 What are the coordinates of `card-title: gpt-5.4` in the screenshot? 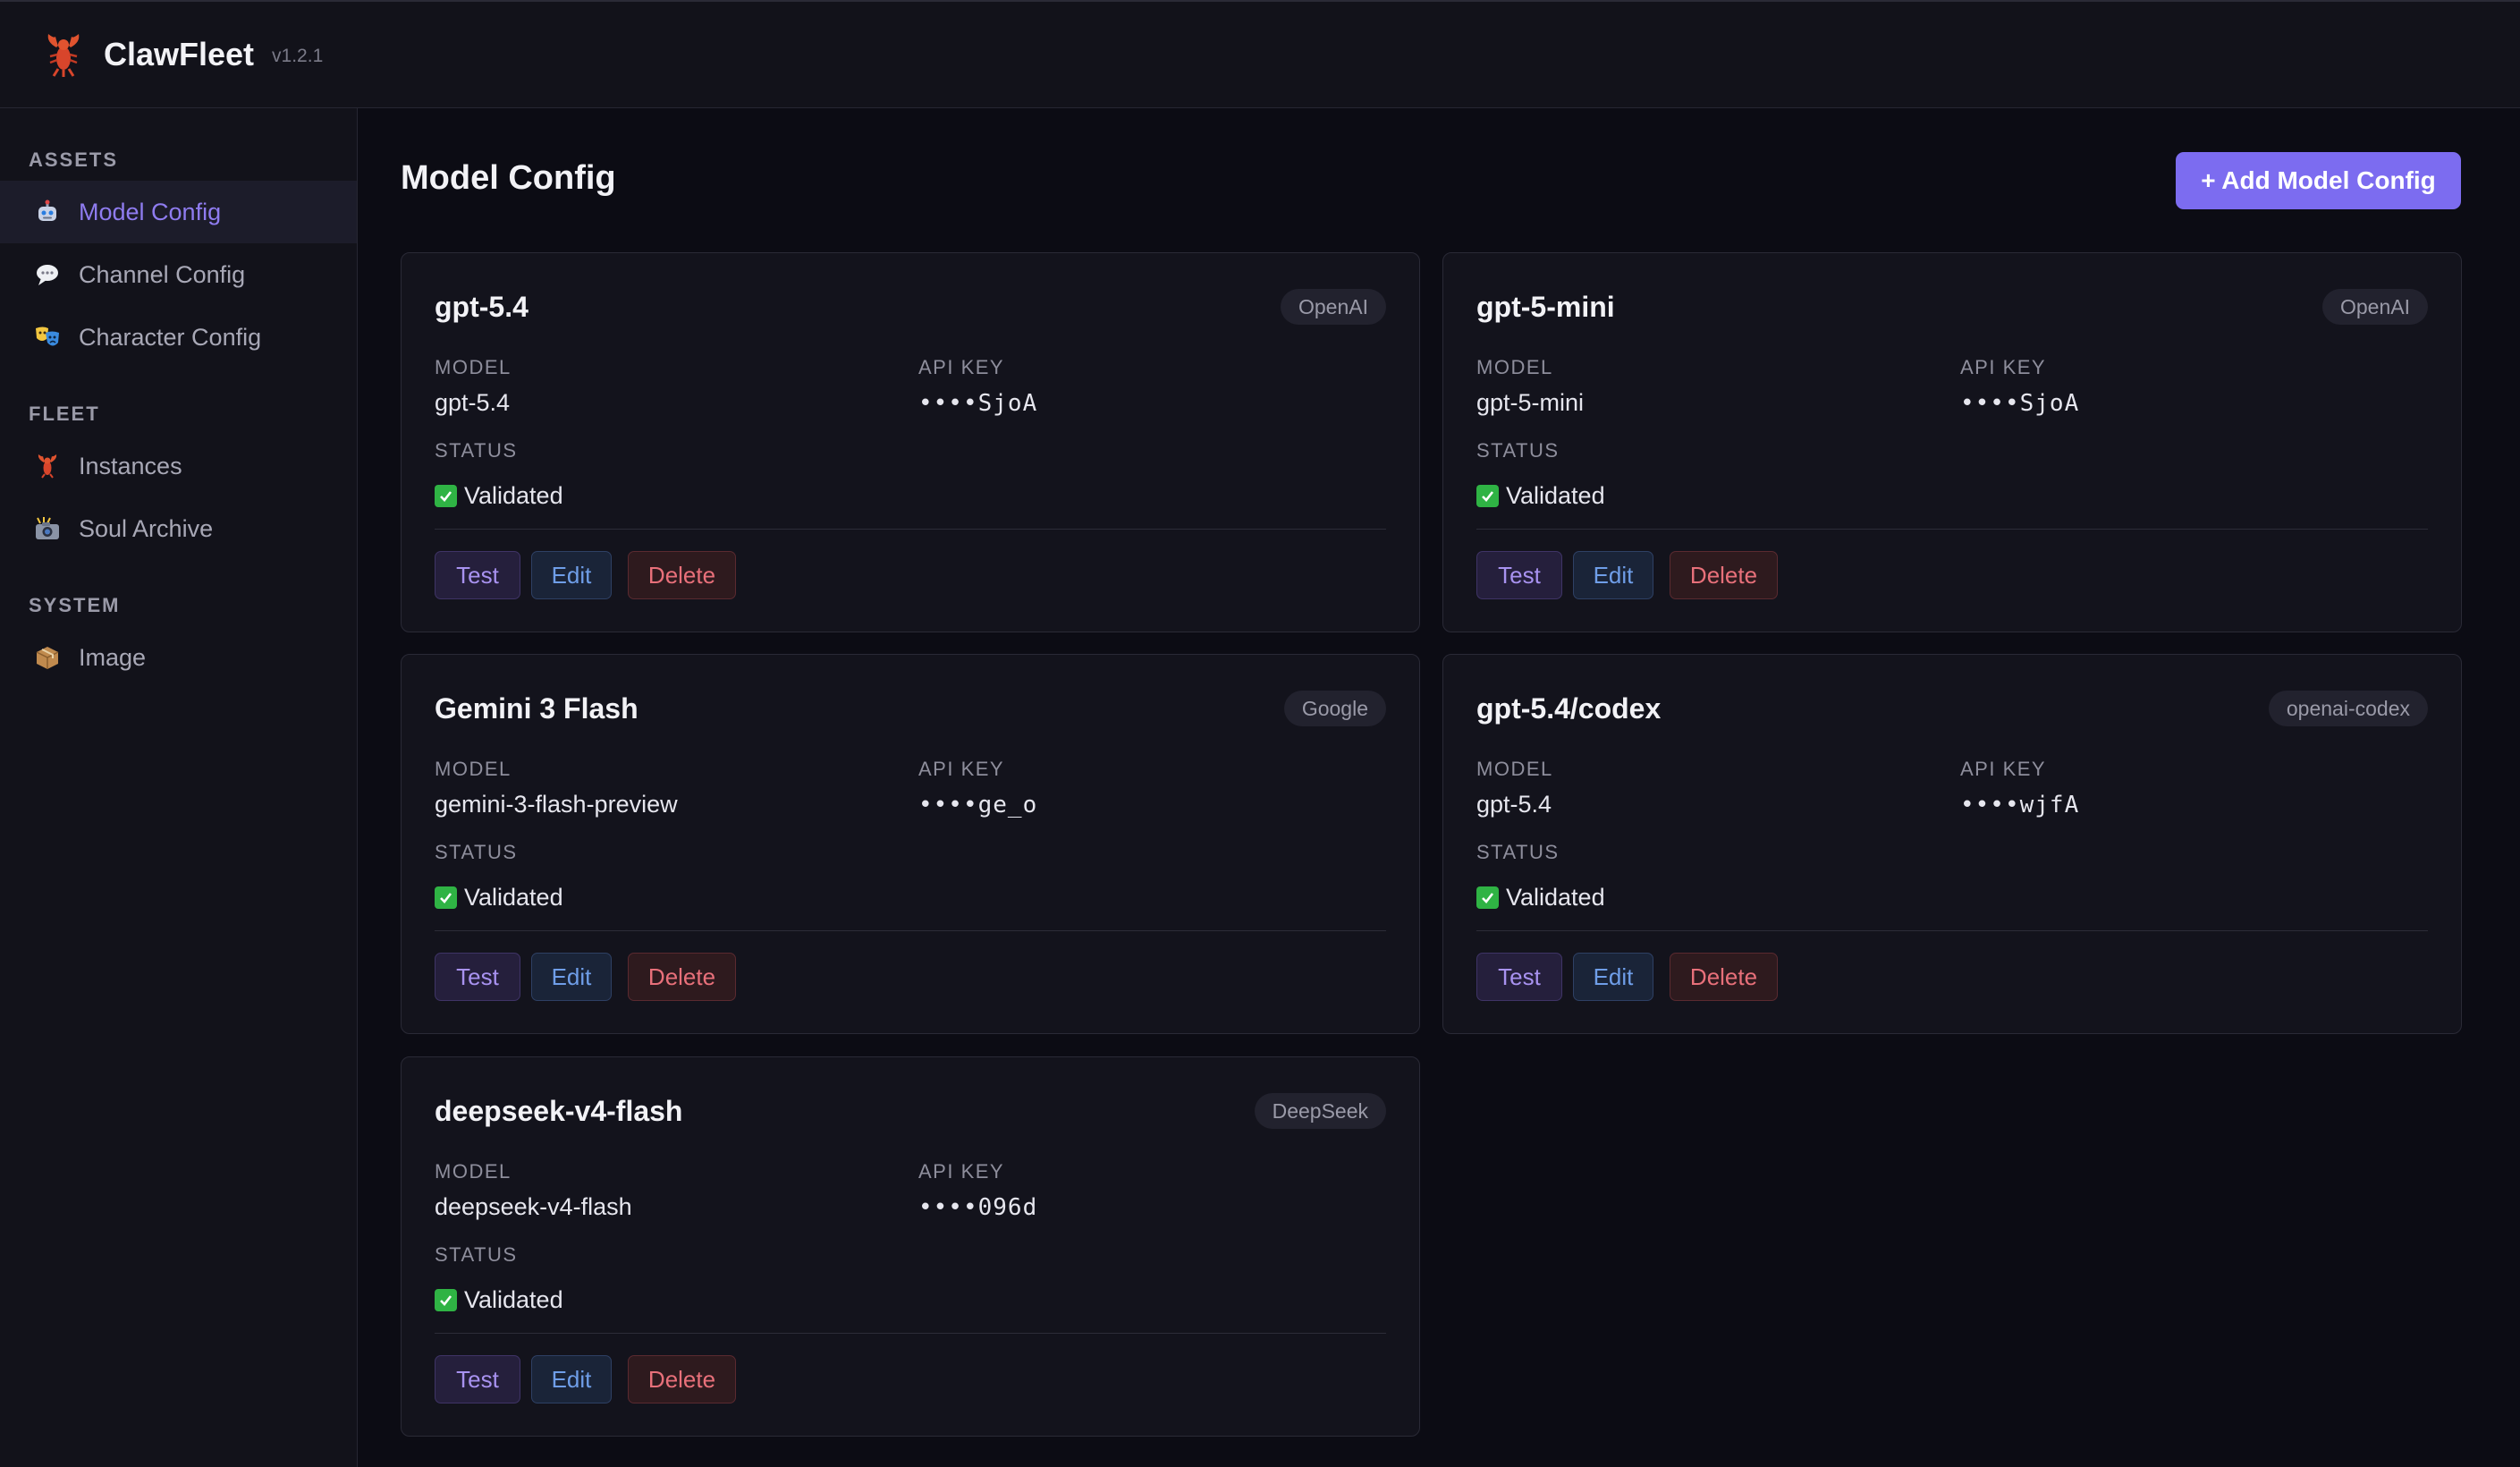 It's located at (482, 307).